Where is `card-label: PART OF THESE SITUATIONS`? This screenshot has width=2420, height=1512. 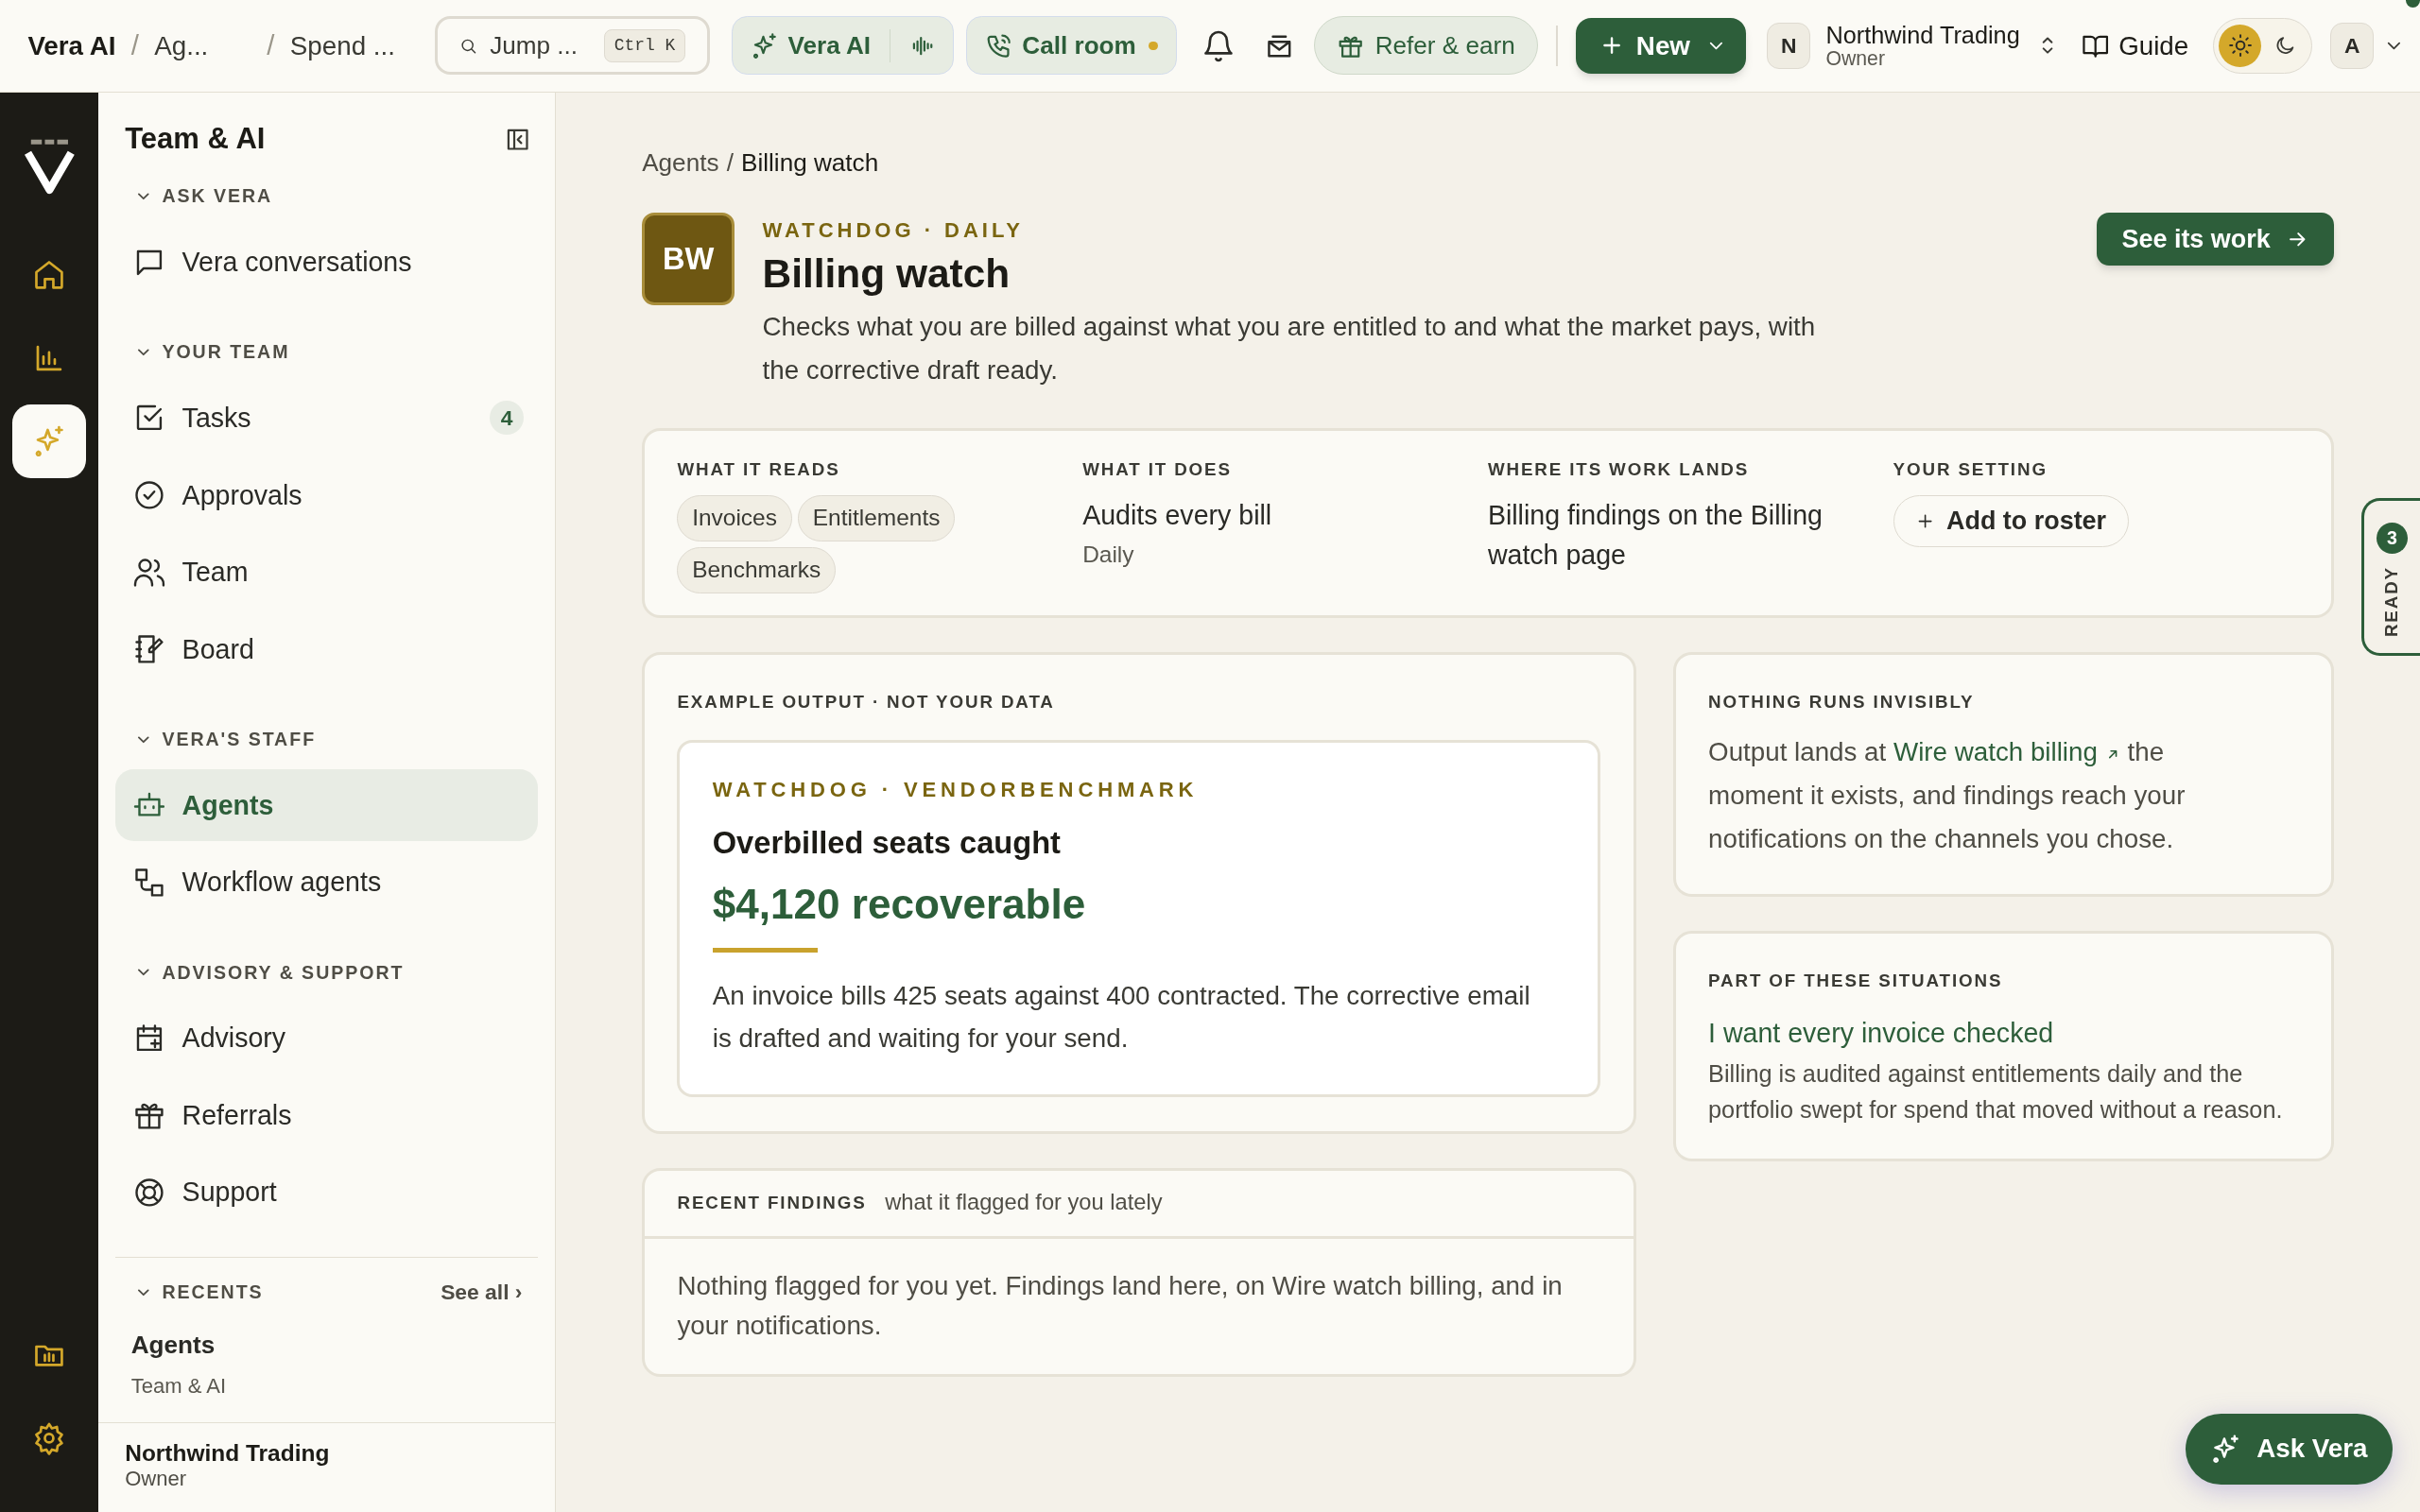 card-label: PART OF THESE SITUATIONS is located at coordinates (1856, 981).